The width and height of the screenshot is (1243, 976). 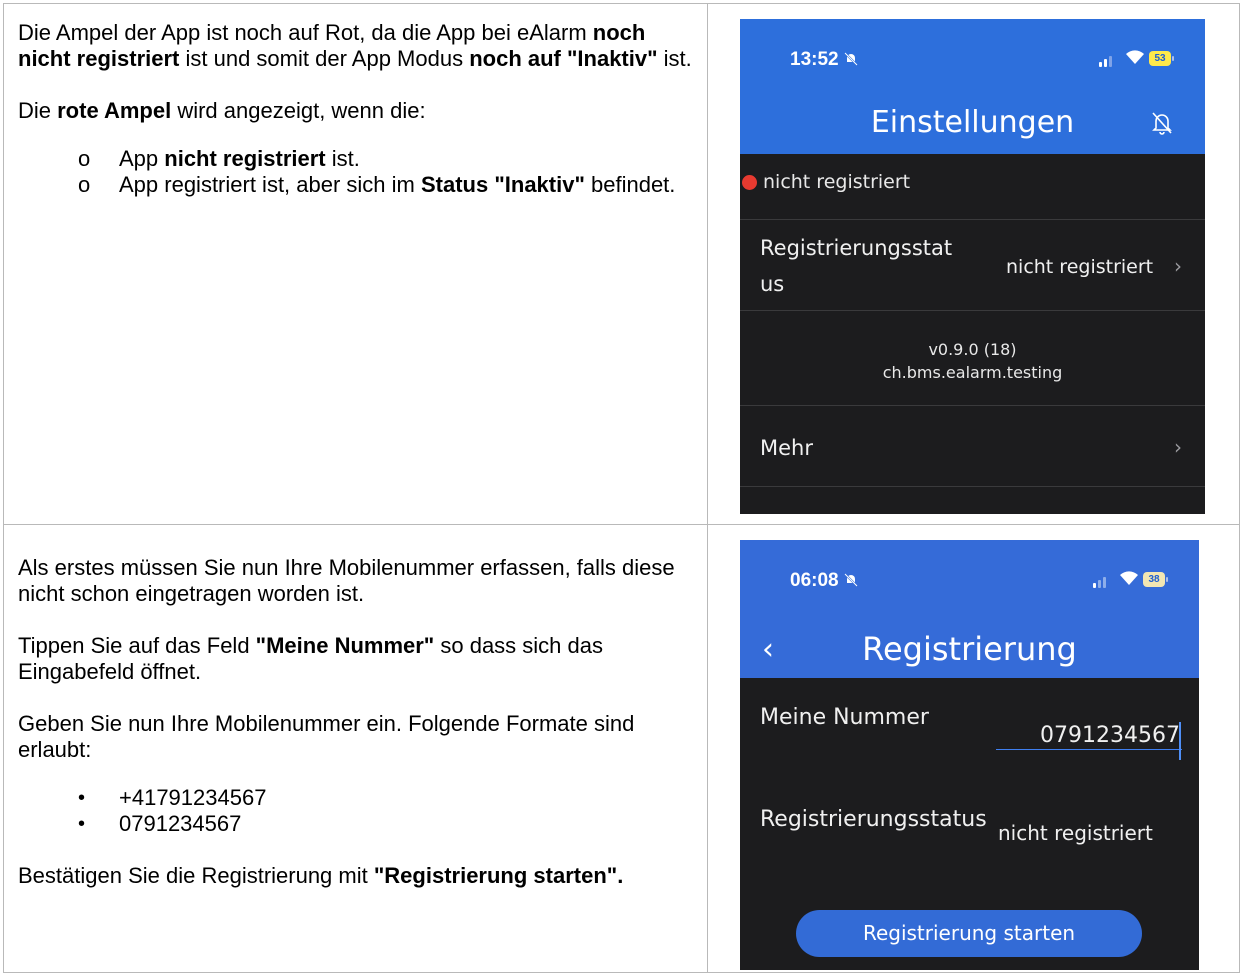 What do you see at coordinates (837, 182) in the screenshot?
I see `status-text: nicht registriert` at bounding box center [837, 182].